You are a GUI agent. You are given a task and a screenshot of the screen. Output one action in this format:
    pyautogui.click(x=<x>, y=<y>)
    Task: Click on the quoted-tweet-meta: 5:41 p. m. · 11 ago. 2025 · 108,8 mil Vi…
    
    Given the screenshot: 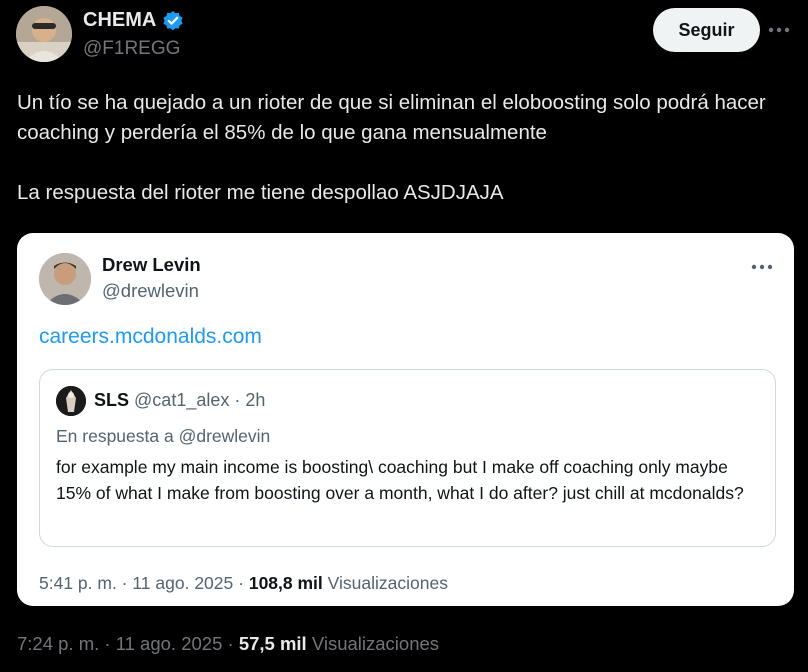 What is the action you would take?
    pyautogui.click(x=243, y=583)
    